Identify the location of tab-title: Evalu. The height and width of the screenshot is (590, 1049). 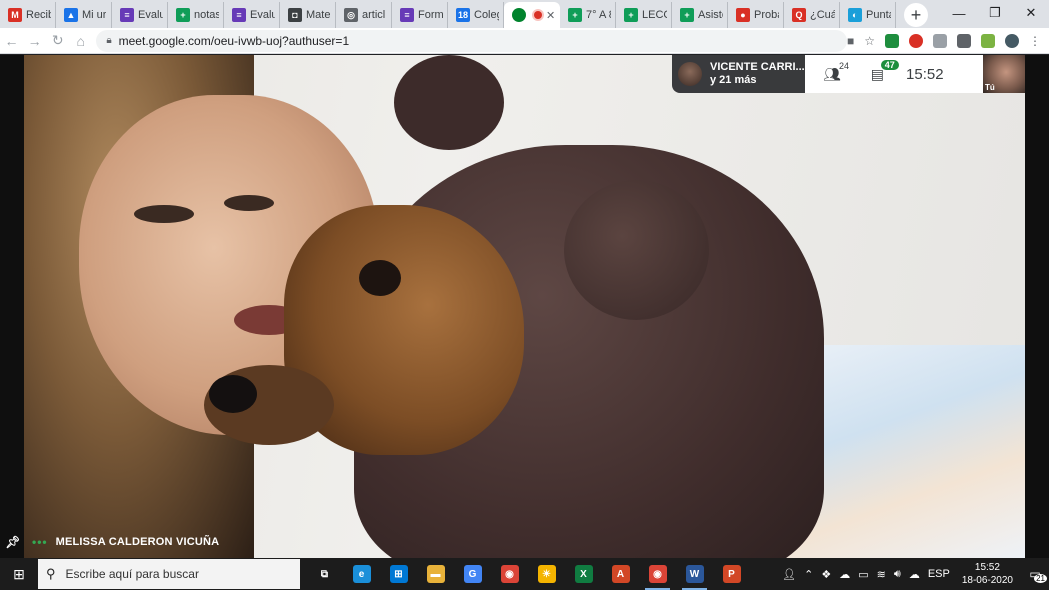
(262, 15).